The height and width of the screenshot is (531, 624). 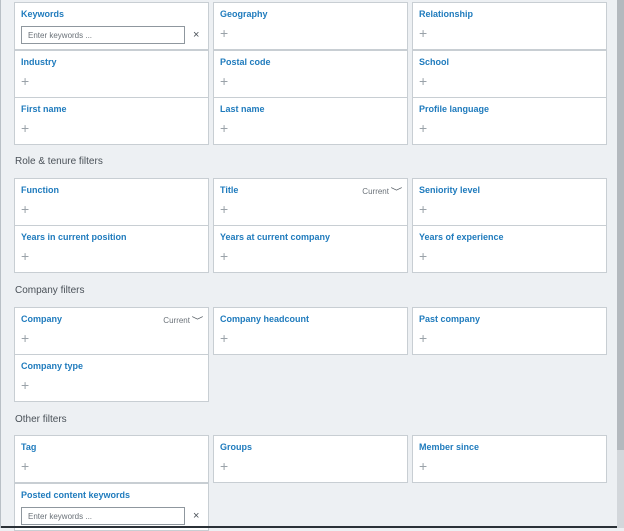 I want to click on add-industry-icon: +, so click(x=25, y=81).